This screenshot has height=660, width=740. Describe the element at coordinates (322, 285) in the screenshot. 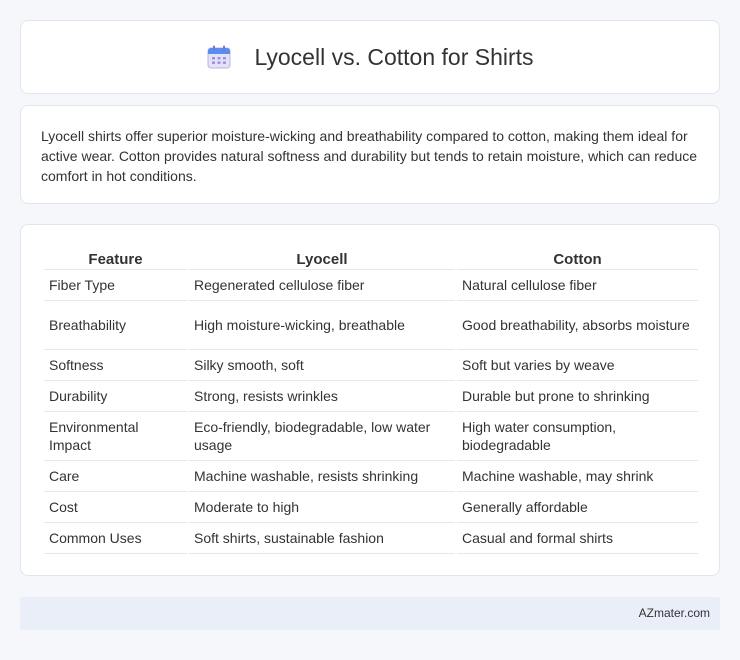

I see `lyocell-cell: Regenerated cellulose fiber` at that location.